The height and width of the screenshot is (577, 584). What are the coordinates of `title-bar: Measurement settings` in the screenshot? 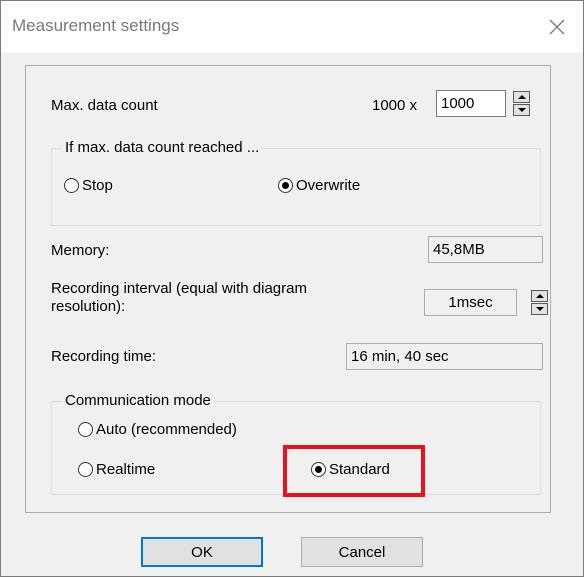 It's located at (292, 27).